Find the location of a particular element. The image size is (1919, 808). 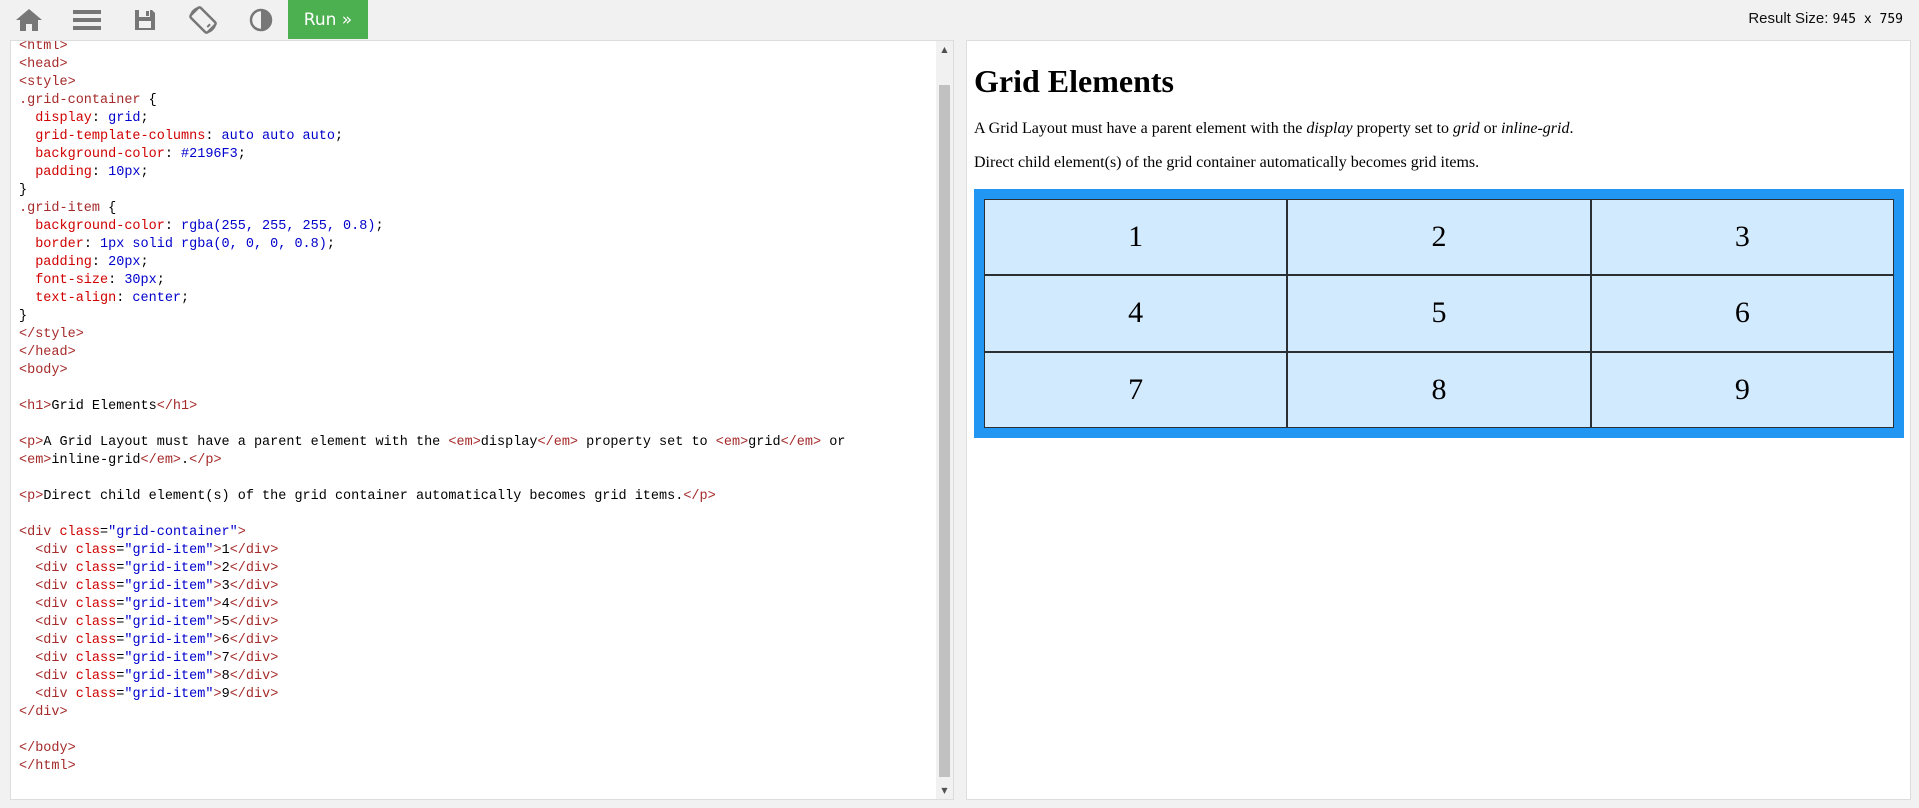

grid-item: 1 is located at coordinates (1136, 237).